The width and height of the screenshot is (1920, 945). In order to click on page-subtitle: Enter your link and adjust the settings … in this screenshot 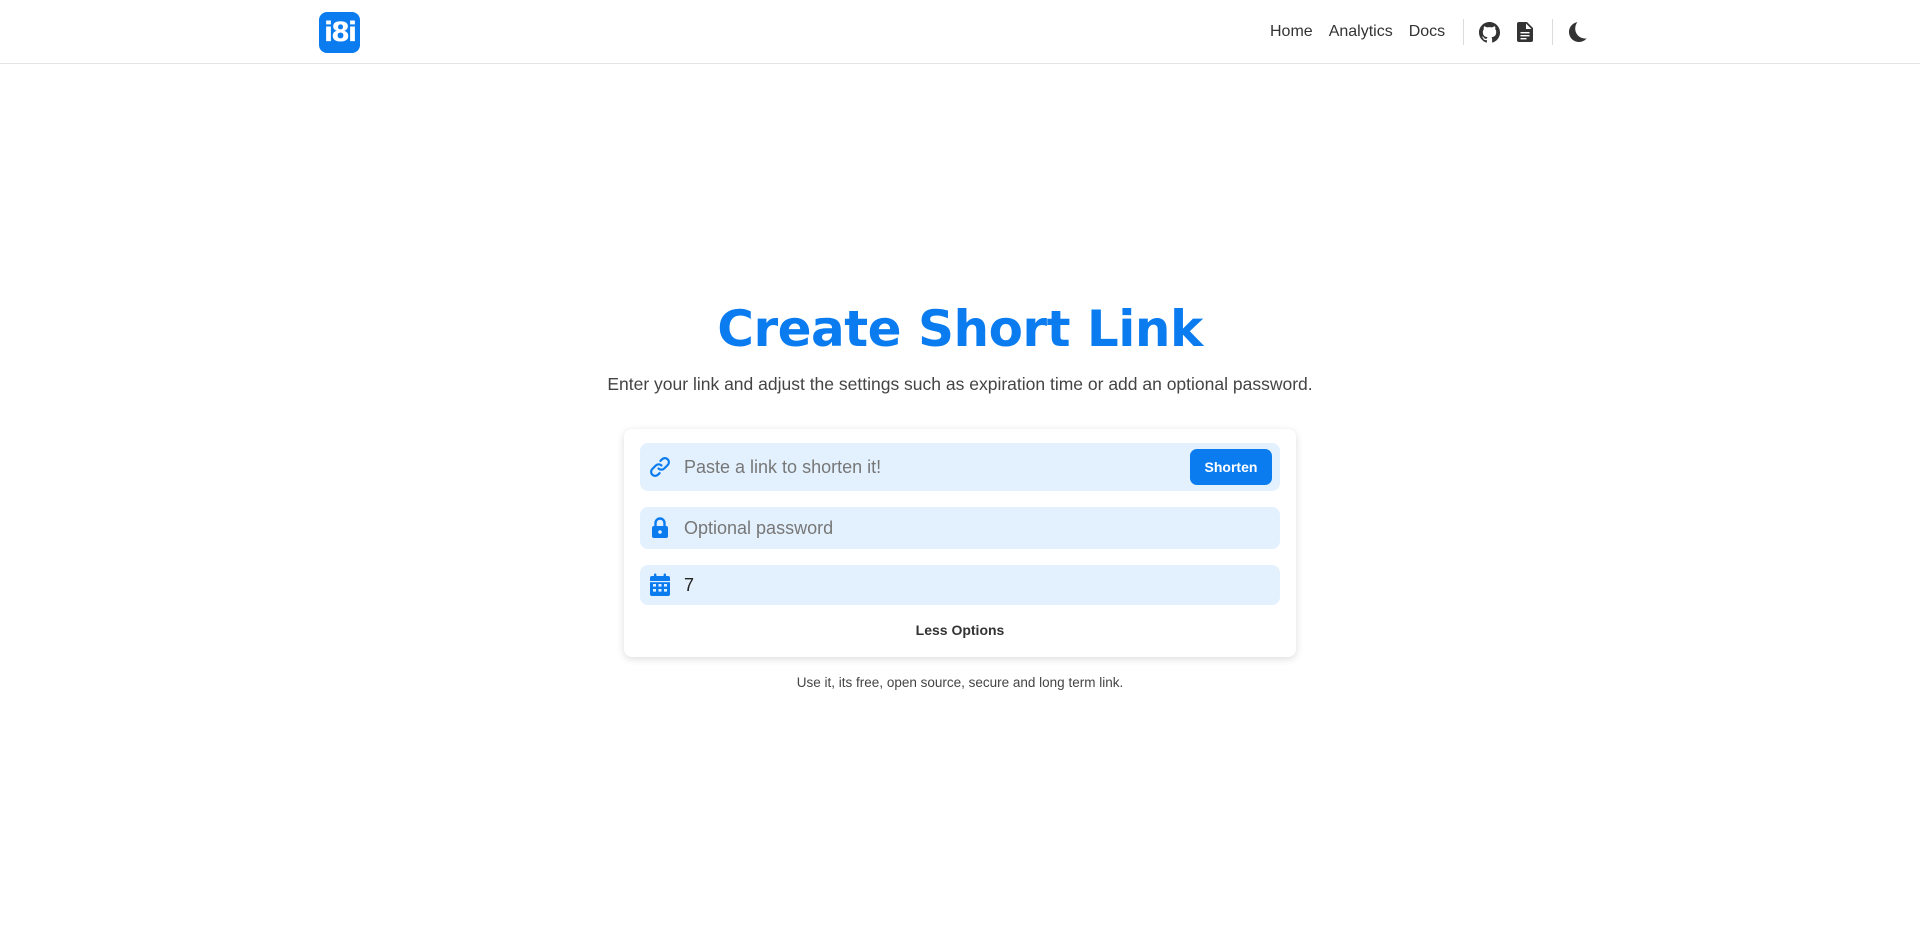, I will do `click(960, 384)`.